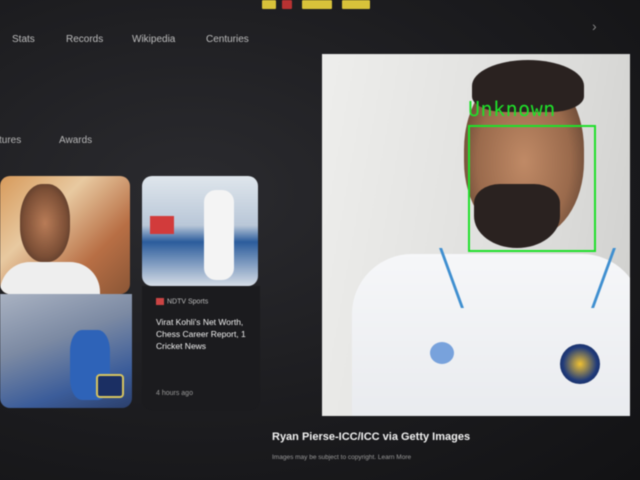 The width and height of the screenshot is (640, 480). I want to click on bcci-emblem-icon, so click(580, 364).